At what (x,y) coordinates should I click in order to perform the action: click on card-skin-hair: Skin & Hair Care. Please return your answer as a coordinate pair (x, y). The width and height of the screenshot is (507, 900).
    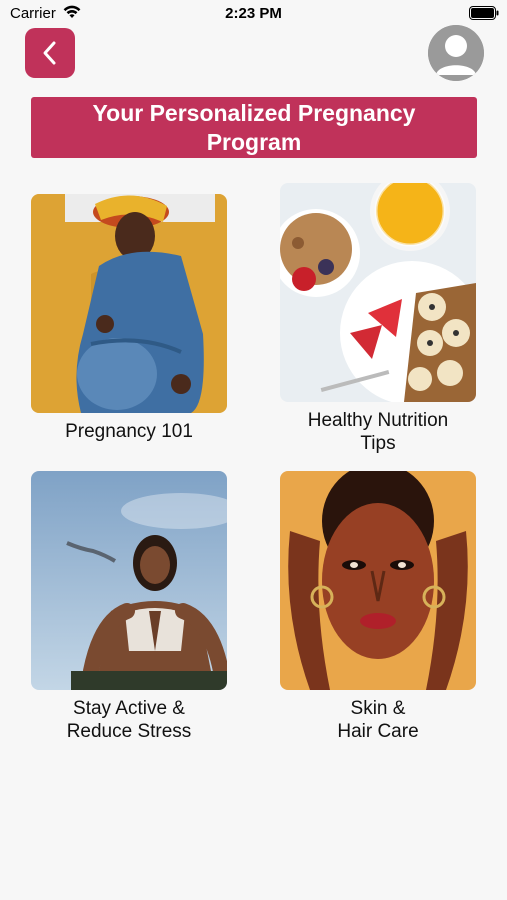
    Looking at the image, I should click on (378, 607).